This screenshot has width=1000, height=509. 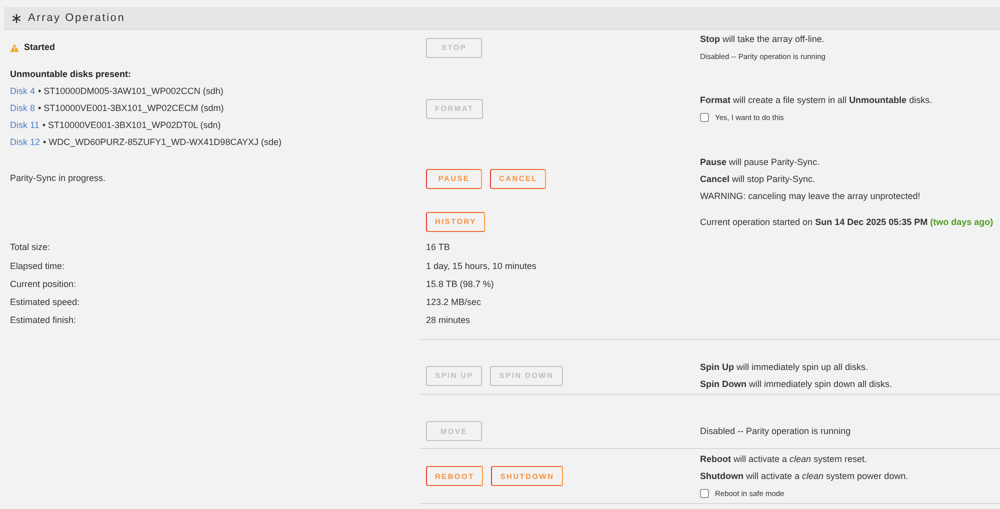 What do you see at coordinates (23, 109) in the screenshot?
I see `disk-link: Disk 8` at bounding box center [23, 109].